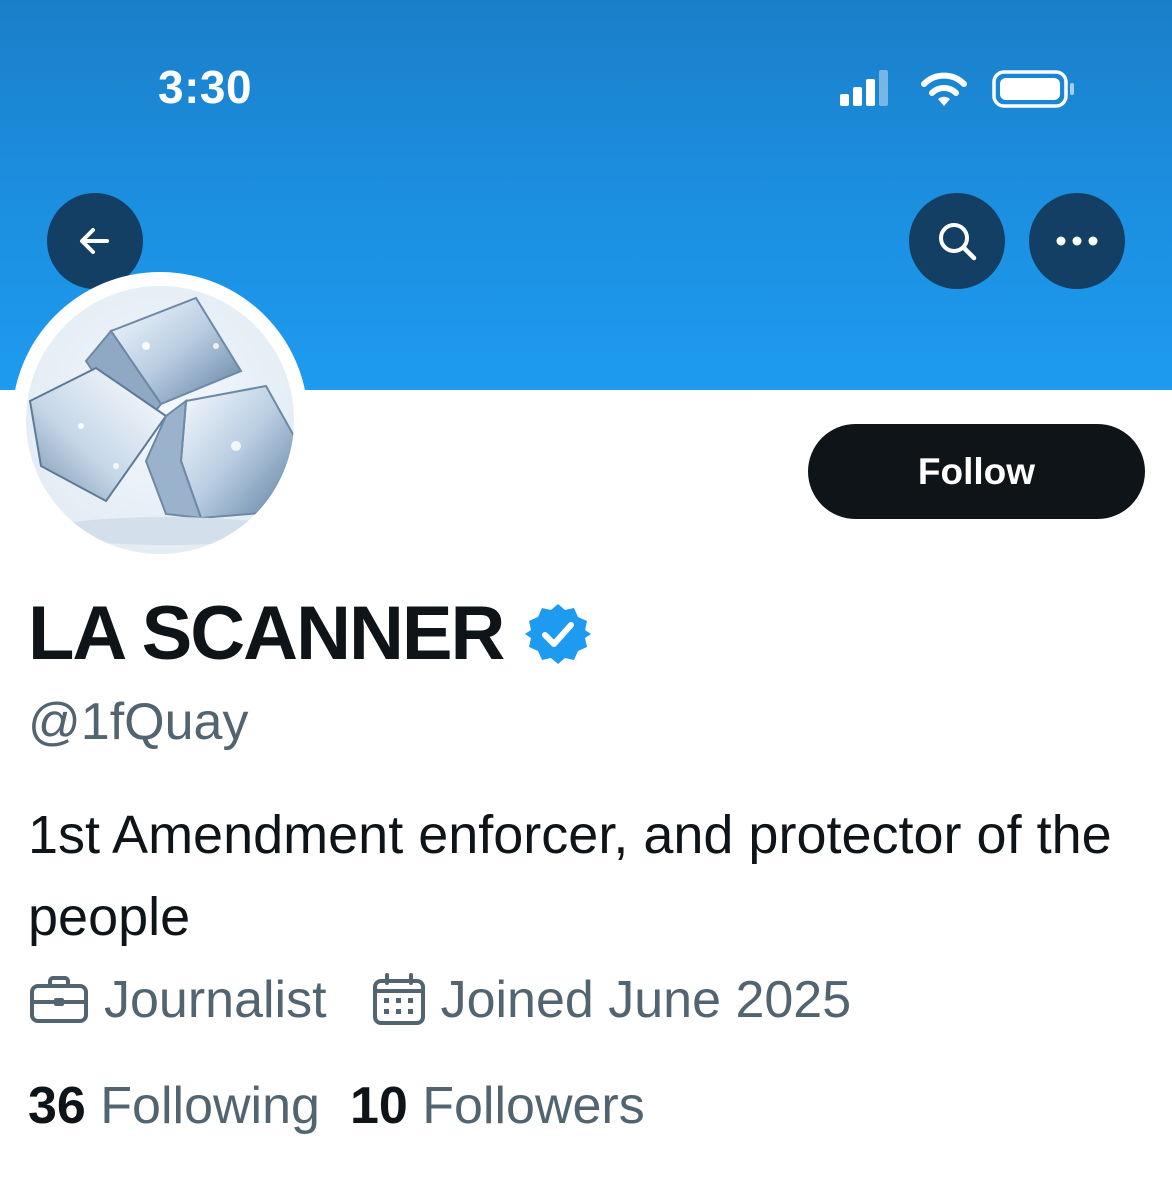 The width and height of the screenshot is (1172, 1200). I want to click on profile-handle: @1fQuay, so click(138, 722).